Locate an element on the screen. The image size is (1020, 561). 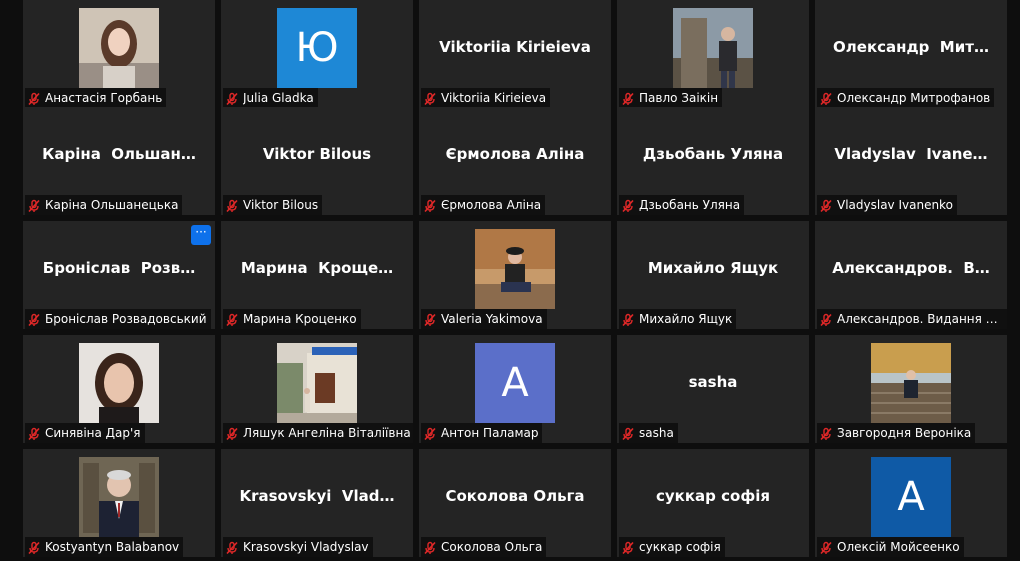
participant-center-name: Дзьобань Уляна is located at coordinates (713, 154).